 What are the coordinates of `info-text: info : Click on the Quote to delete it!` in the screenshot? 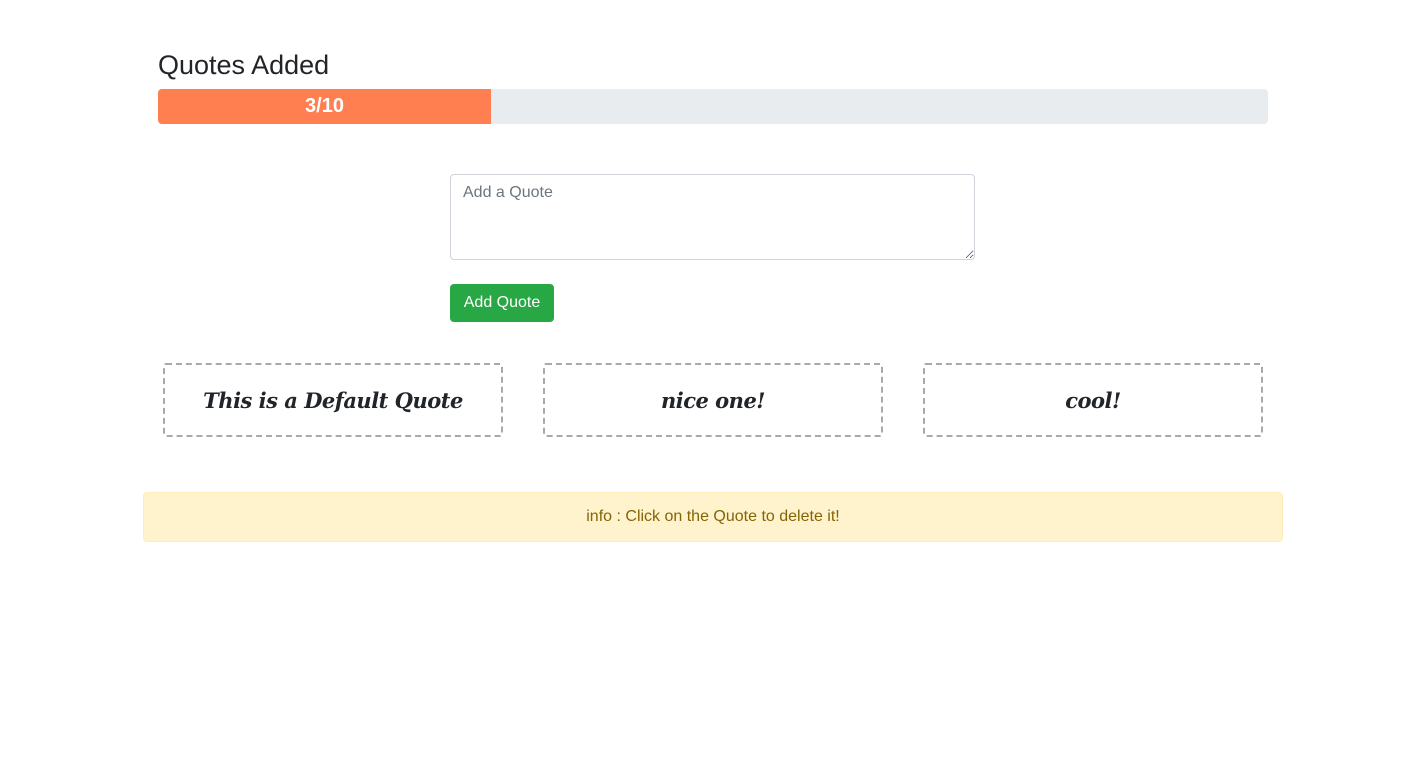 It's located at (713, 516).